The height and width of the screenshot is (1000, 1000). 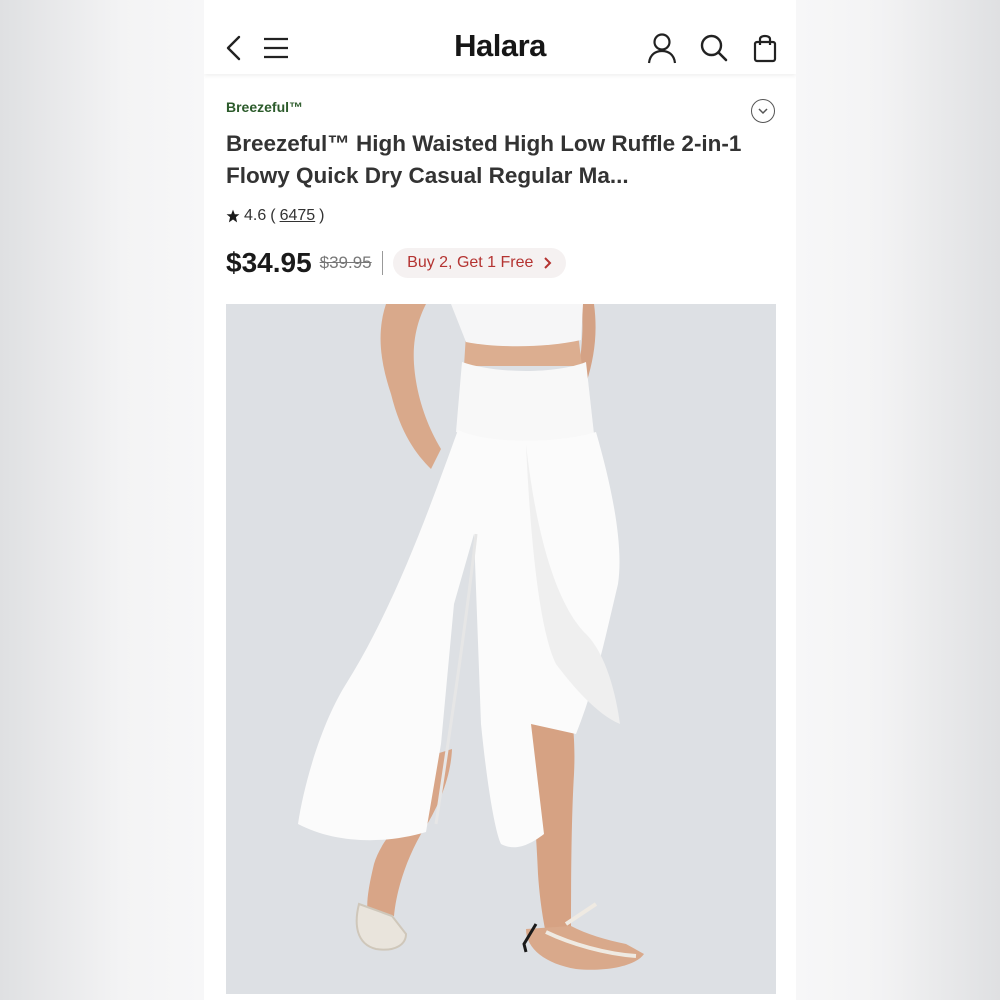 I want to click on rating-summary: 4.6 ( 6475 ), so click(x=275, y=216).